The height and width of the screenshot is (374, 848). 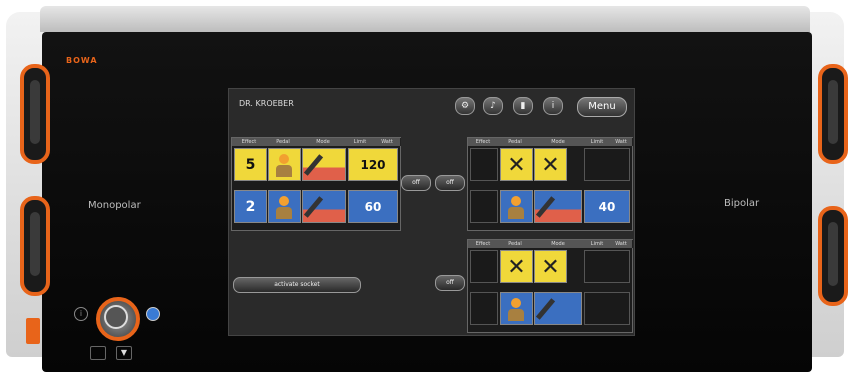 I want to click on gear-icon: ⚙, so click(x=465, y=106).